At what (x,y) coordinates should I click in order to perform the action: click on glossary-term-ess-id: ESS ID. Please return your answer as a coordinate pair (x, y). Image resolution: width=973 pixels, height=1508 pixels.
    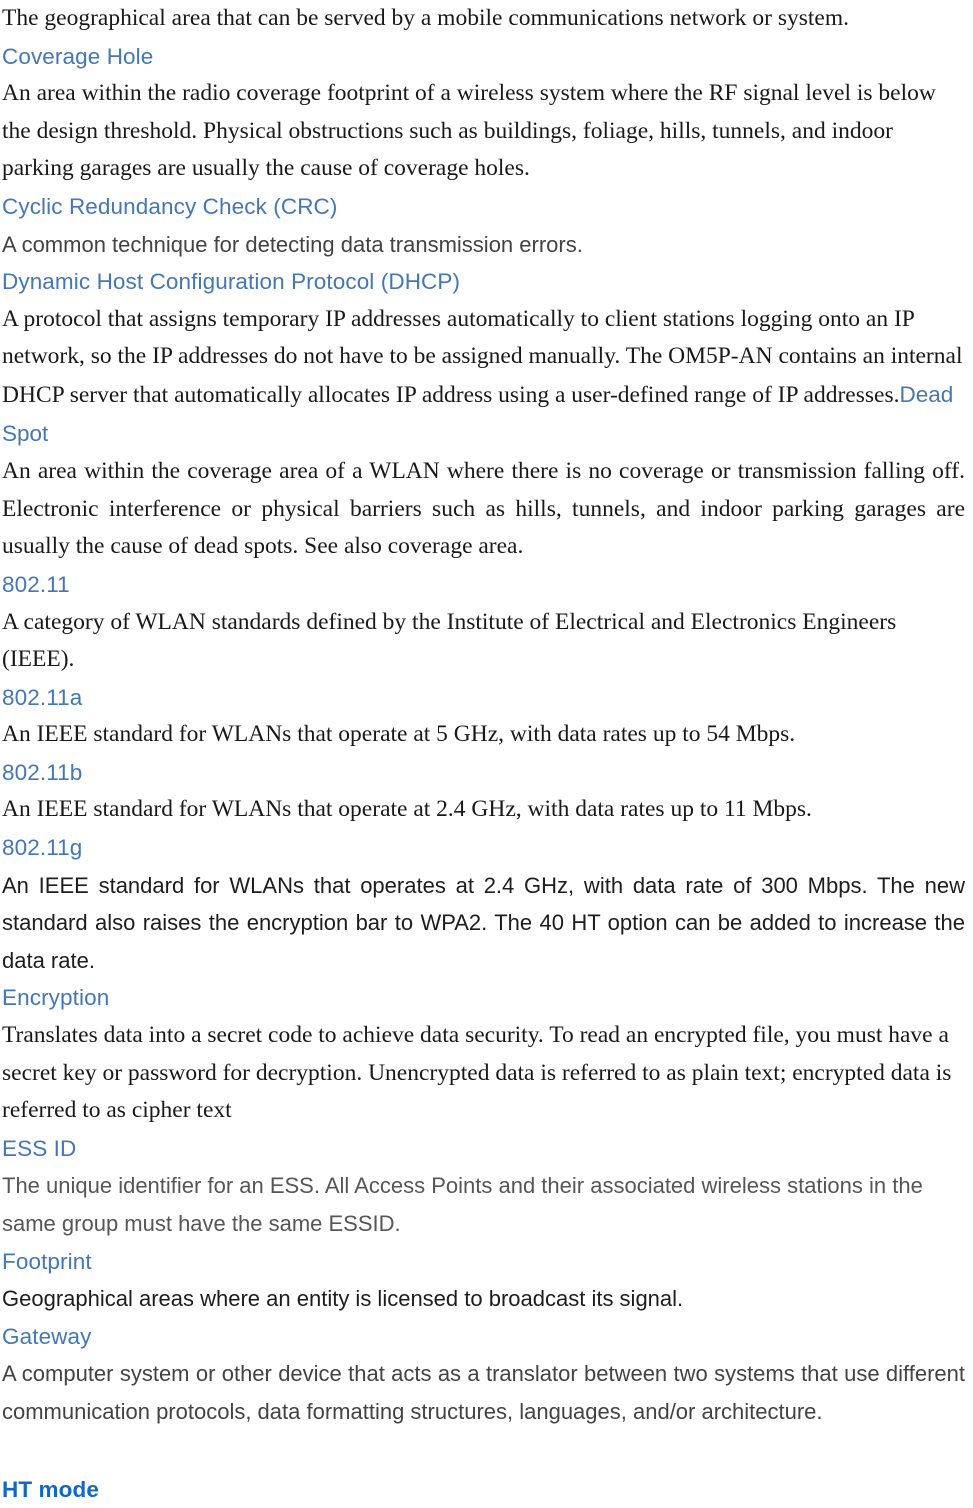
    Looking at the image, I should click on (39, 1148).